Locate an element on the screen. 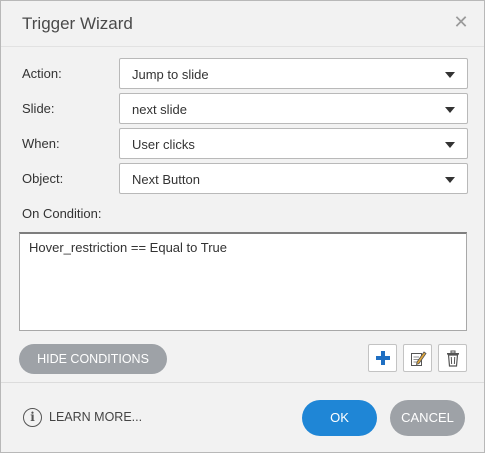 Image resolution: width=485 pixels, height=453 pixels. object-value: Next Button is located at coordinates (166, 179).